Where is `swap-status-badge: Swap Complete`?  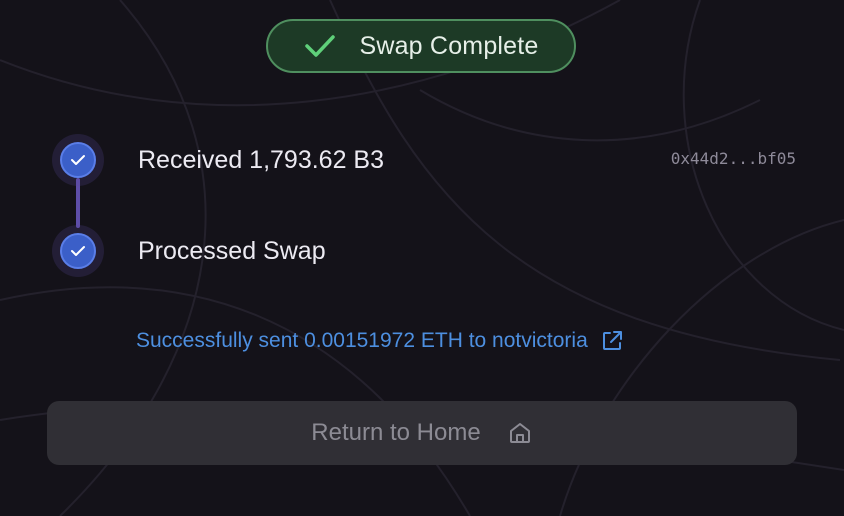 swap-status-badge: Swap Complete is located at coordinates (421, 46).